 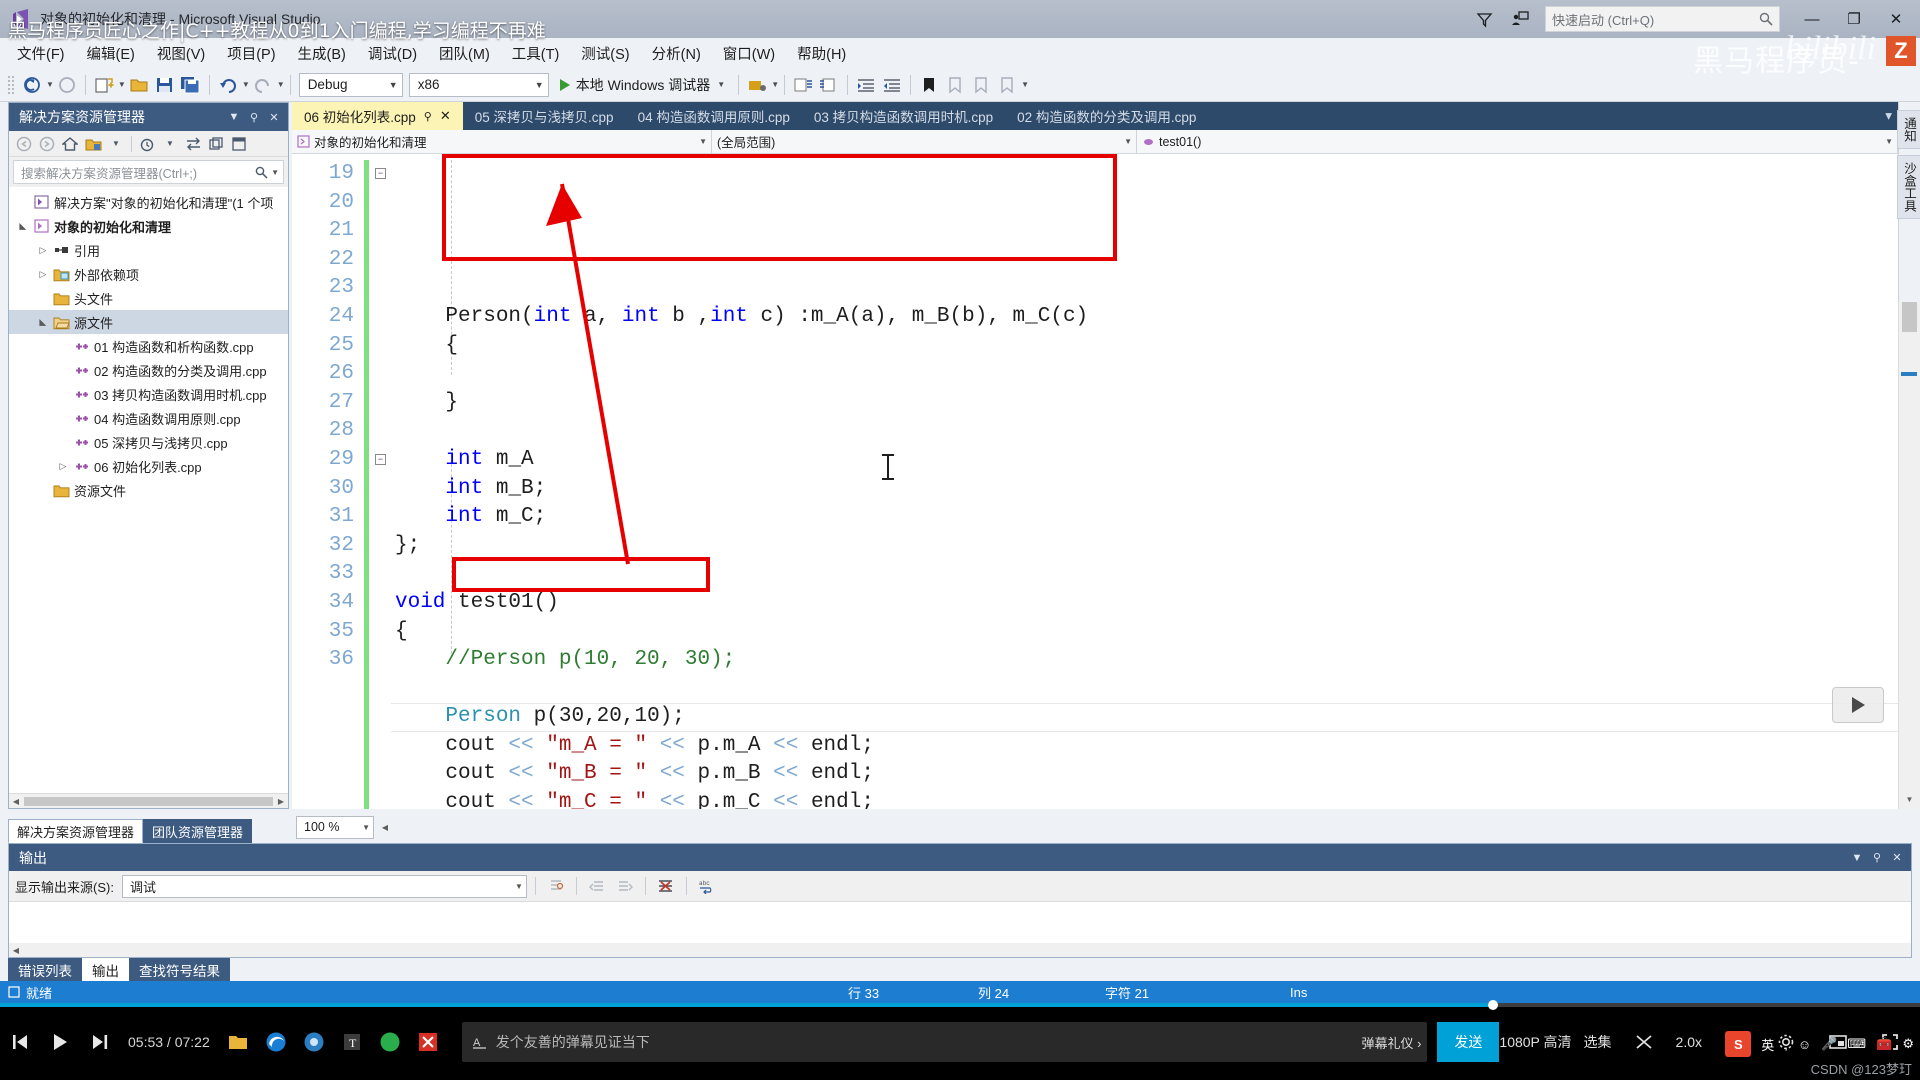 I want to click on code-line-20: {, so click(x=1146, y=346).